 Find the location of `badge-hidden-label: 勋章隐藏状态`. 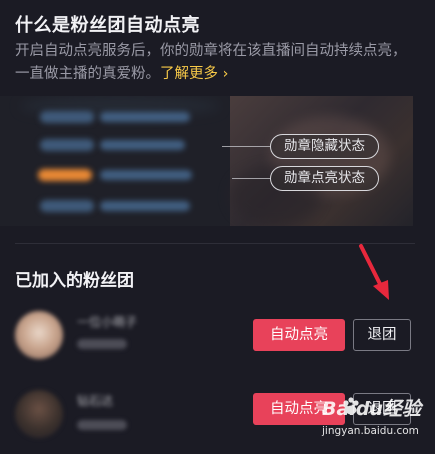

badge-hidden-label: 勋章隐藏状态 is located at coordinates (324, 146).